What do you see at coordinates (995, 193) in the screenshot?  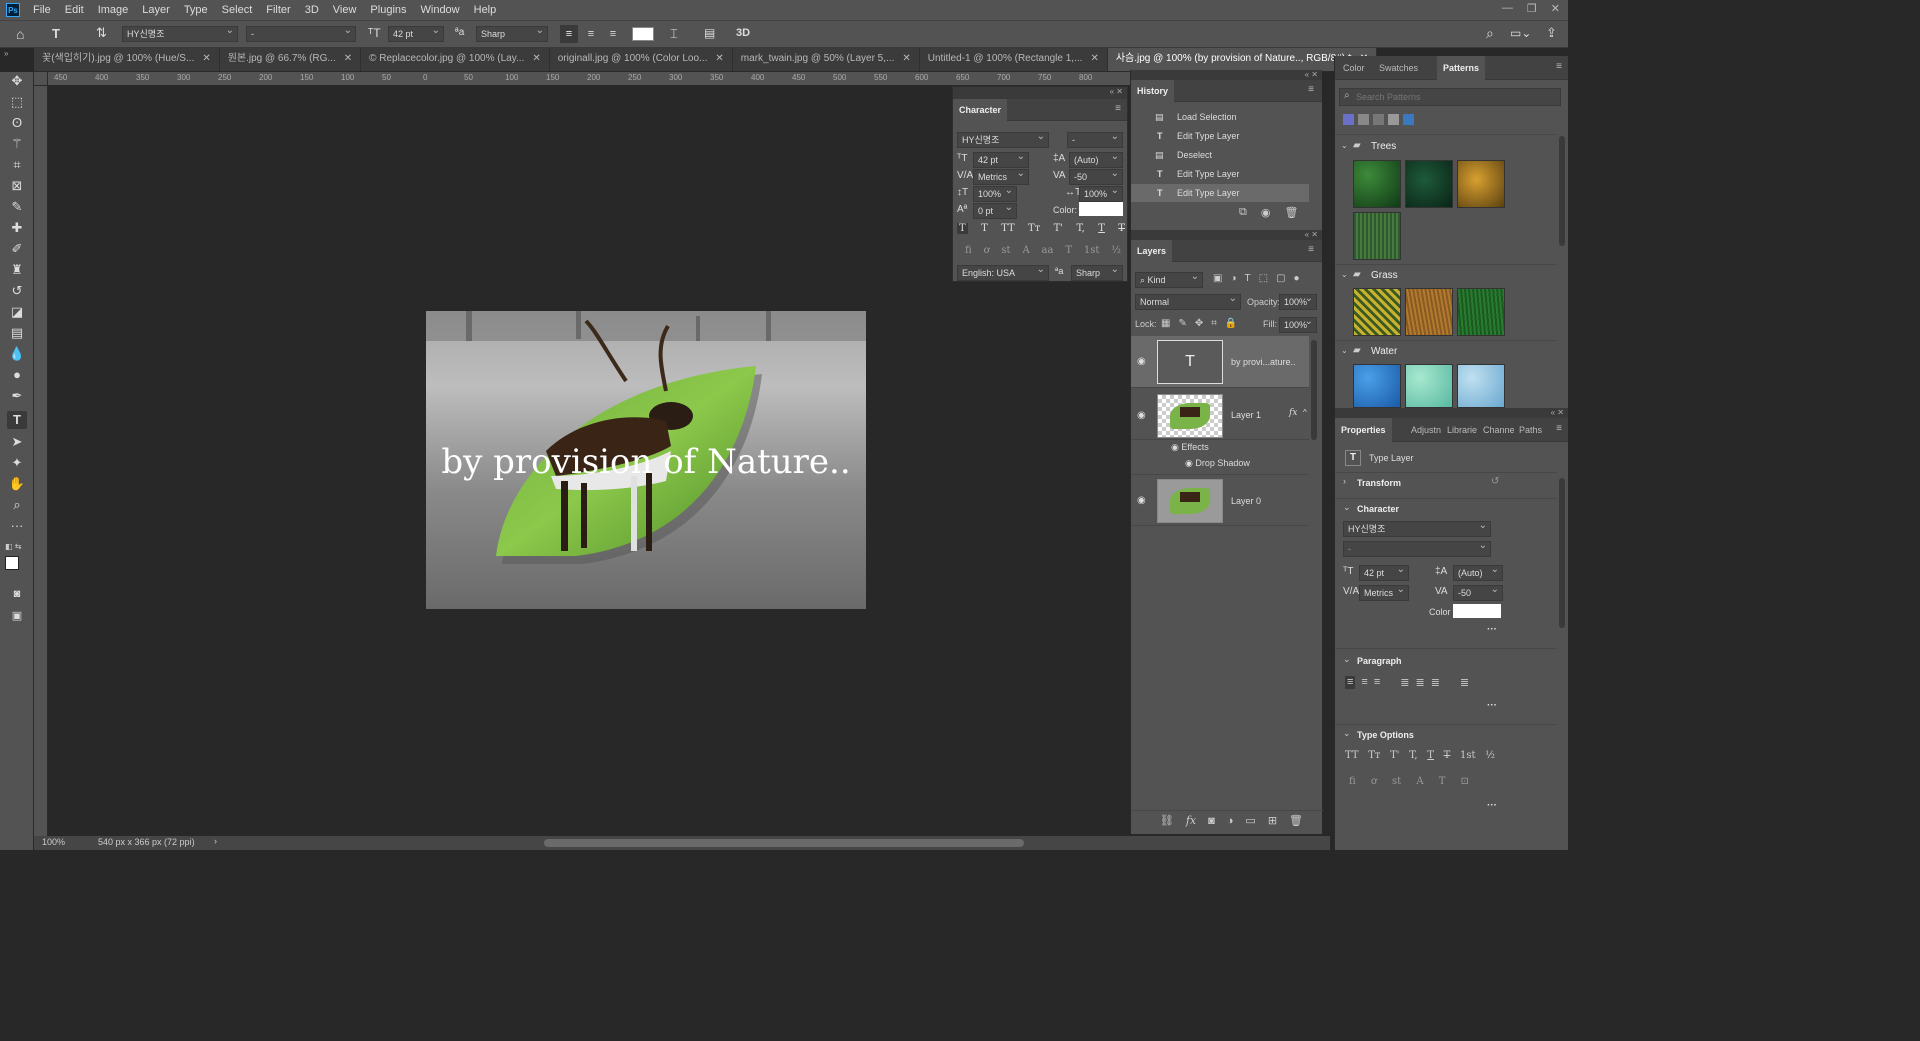 I see `char-vscale-input: 100%` at bounding box center [995, 193].